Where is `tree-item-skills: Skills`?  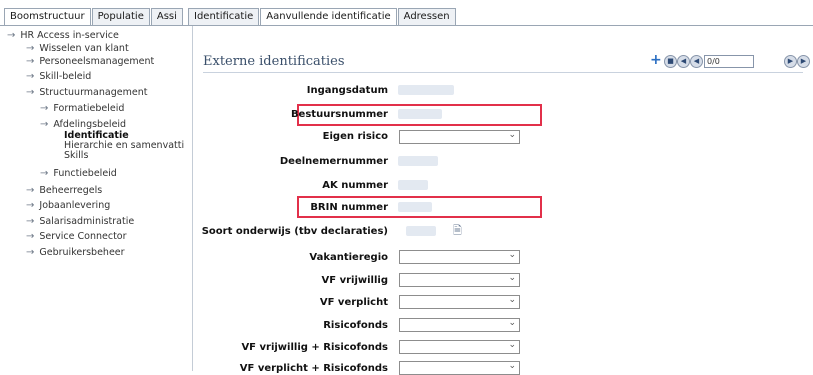 tree-item-skills: Skills is located at coordinates (76, 155).